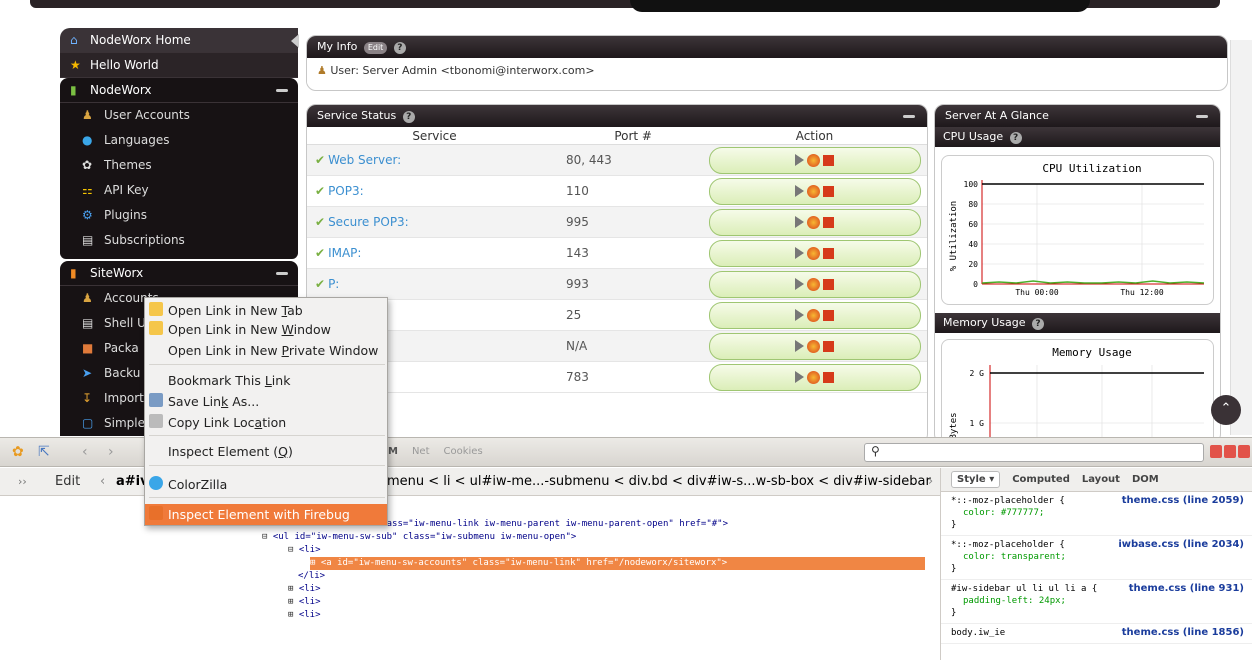 This screenshot has height=660, width=1252. What do you see at coordinates (434, 191) in the screenshot?
I see `service-name-cell: ✔ POP3:` at bounding box center [434, 191].